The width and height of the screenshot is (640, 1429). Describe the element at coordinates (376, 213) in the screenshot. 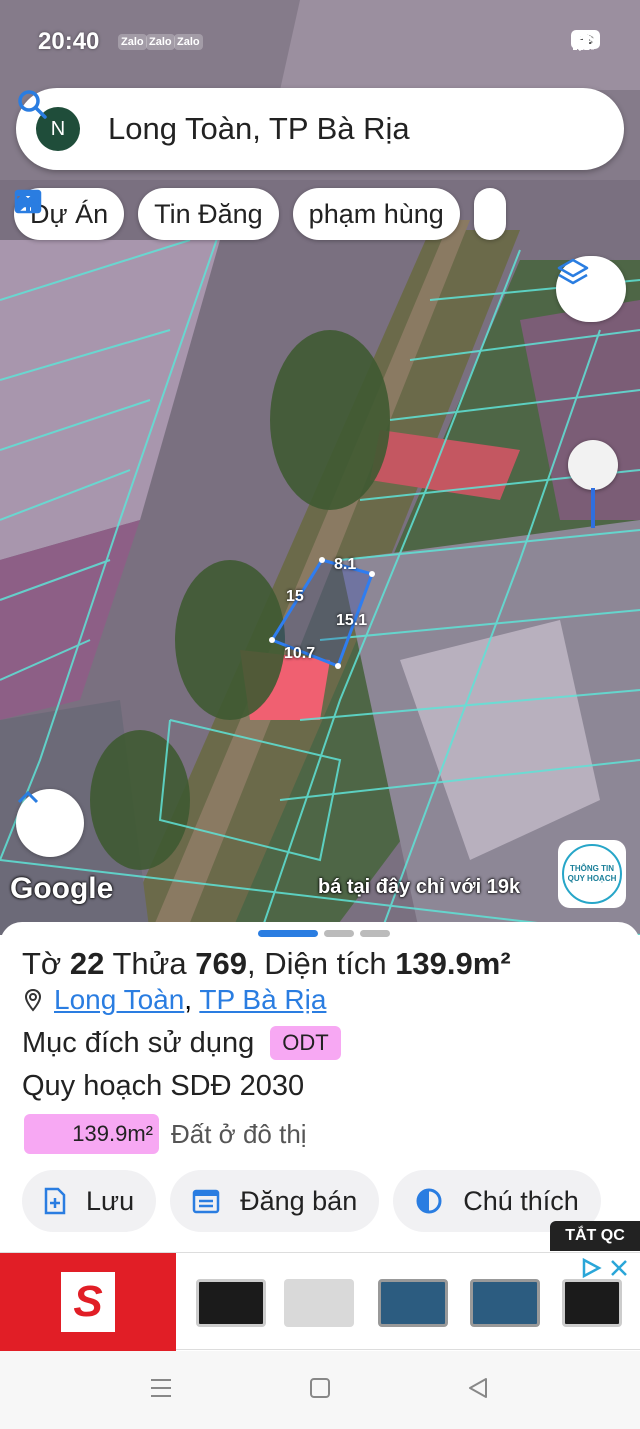

I see `chip-label: phạm hùng` at that location.